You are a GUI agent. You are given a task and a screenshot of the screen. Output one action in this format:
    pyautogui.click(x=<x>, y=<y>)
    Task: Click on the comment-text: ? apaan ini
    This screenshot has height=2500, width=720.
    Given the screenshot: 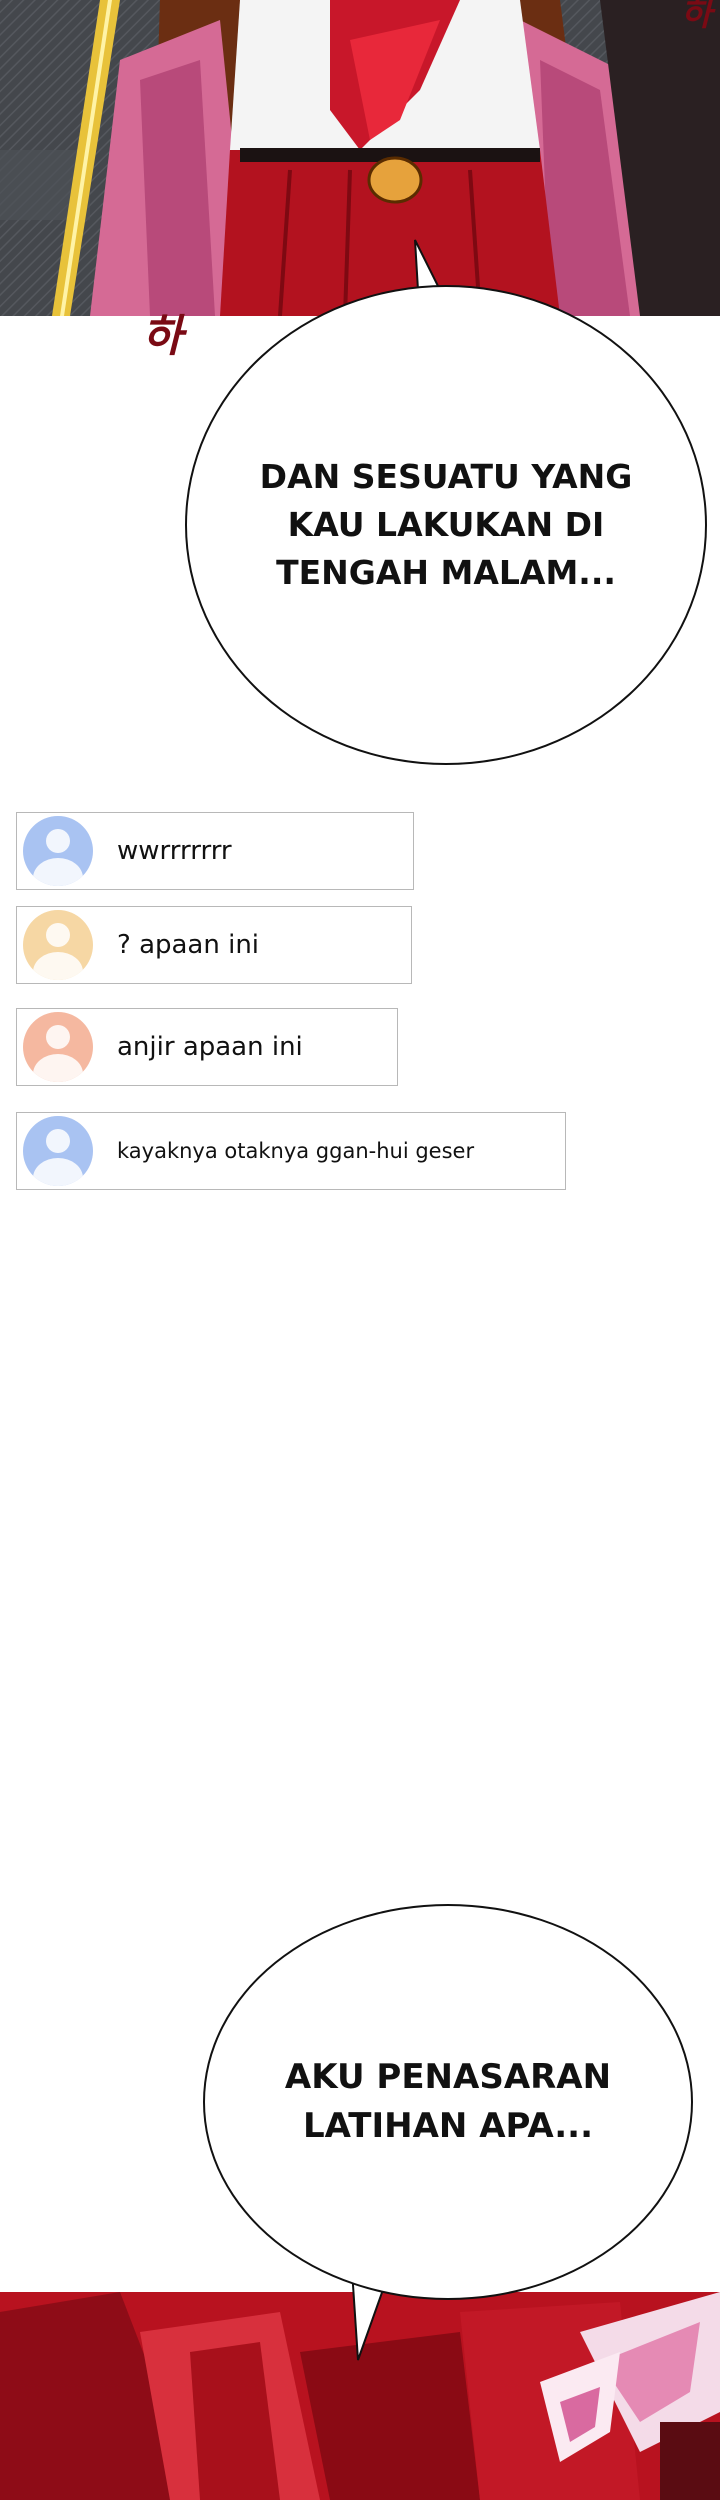 What is the action you would take?
    pyautogui.click(x=188, y=945)
    